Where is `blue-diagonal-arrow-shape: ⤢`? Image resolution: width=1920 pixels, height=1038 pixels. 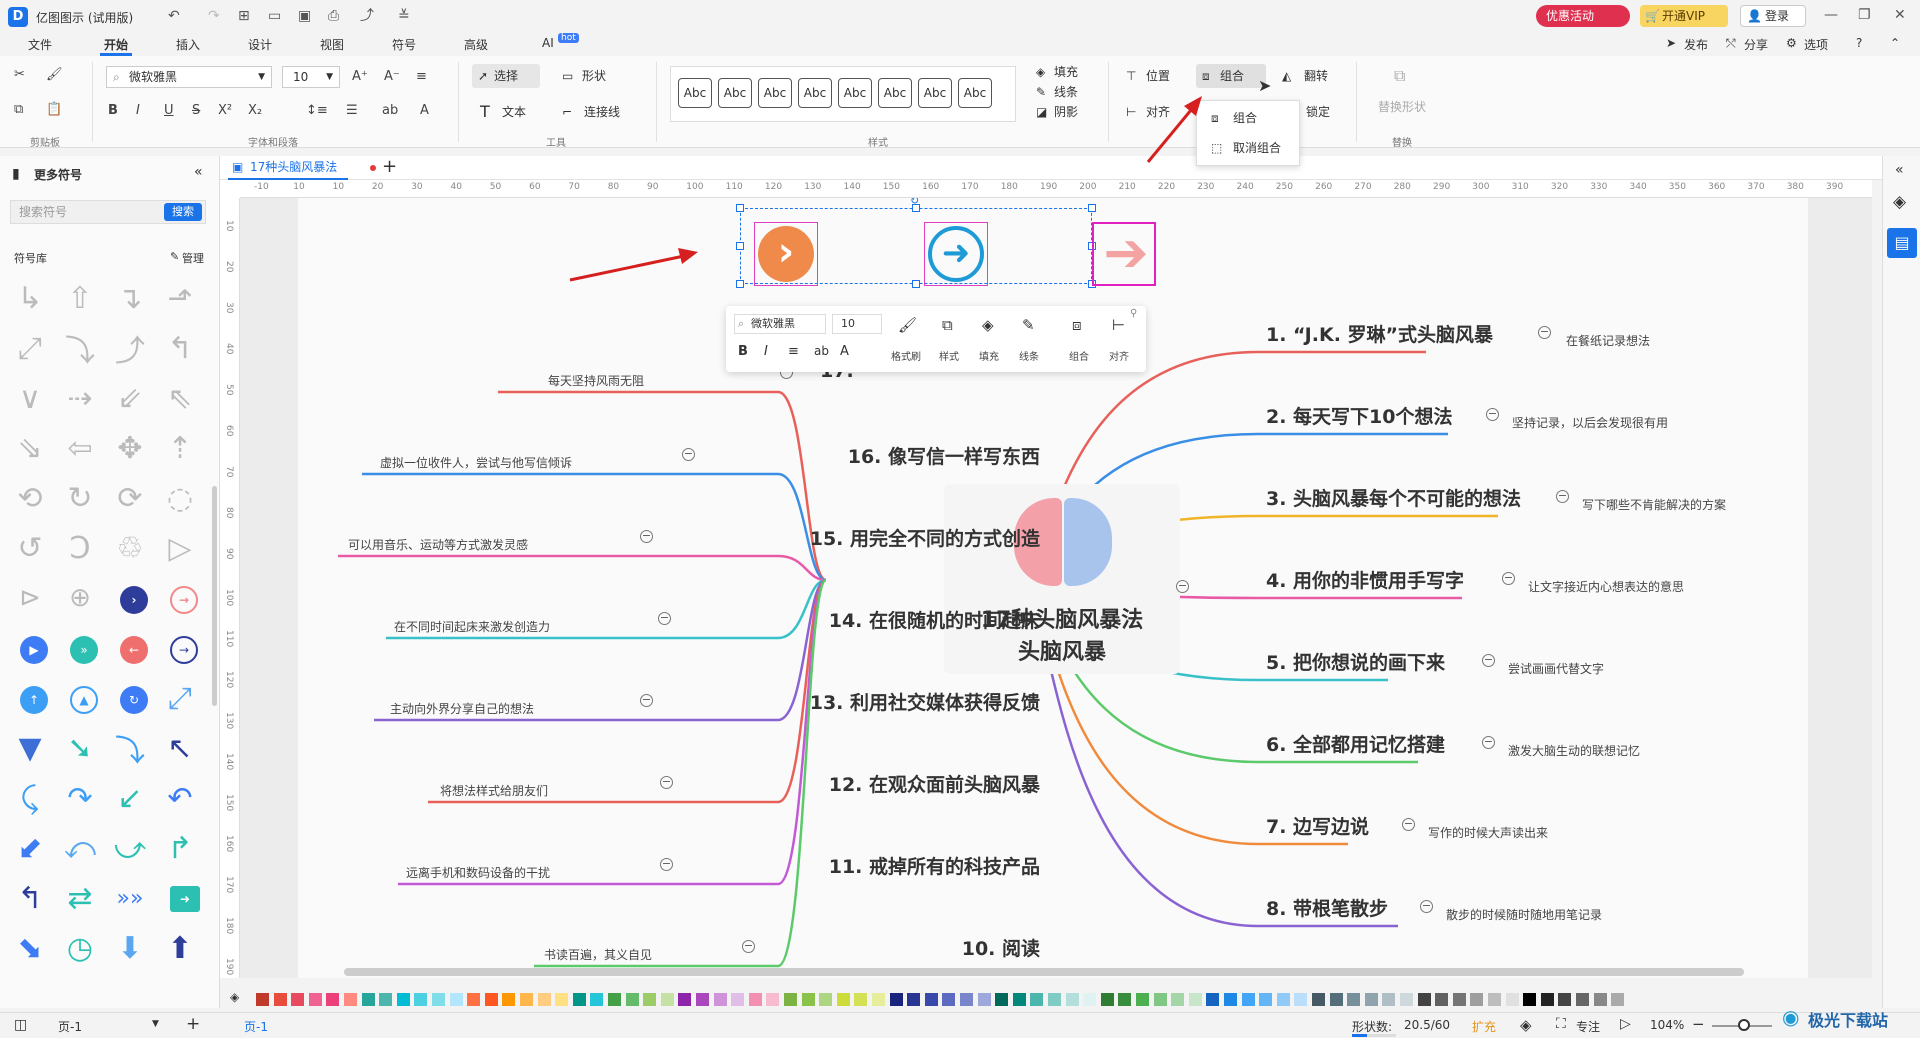 blue-diagonal-arrow-shape: ⤢ is located at coordinates (180, 698).